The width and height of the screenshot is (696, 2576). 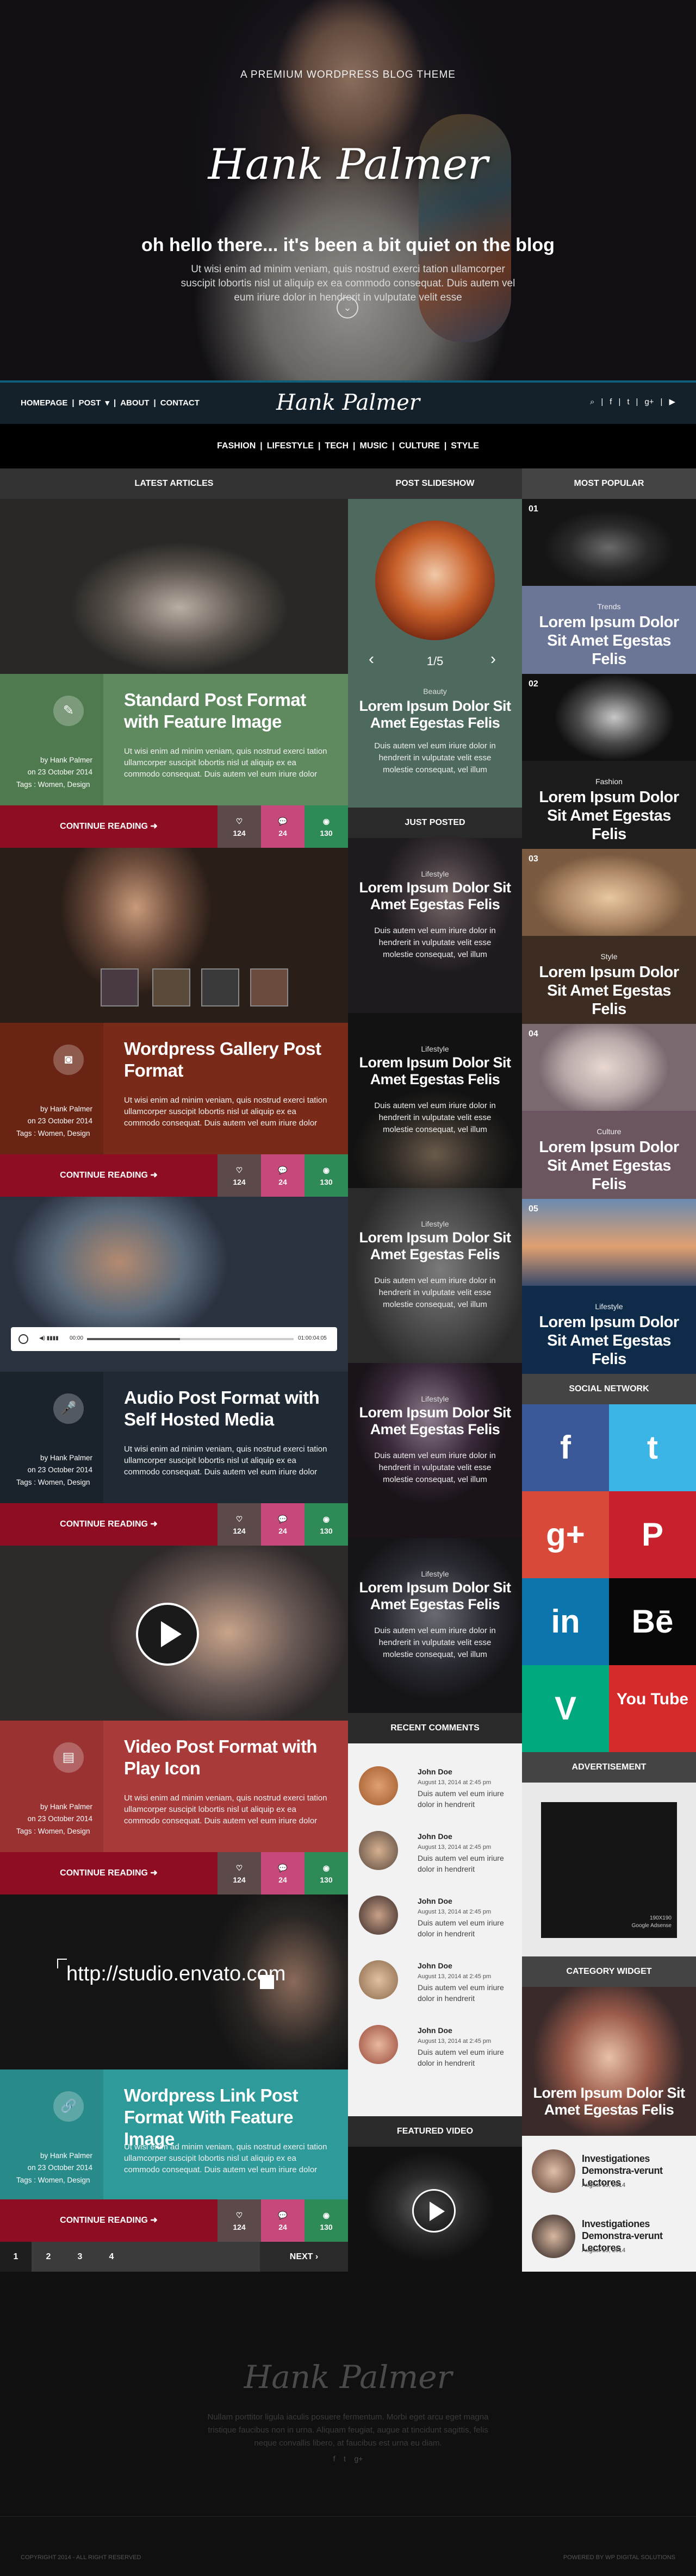 I want to click on ad-slot: 190X190 Google Adsense, so click(x=609, y=1870).